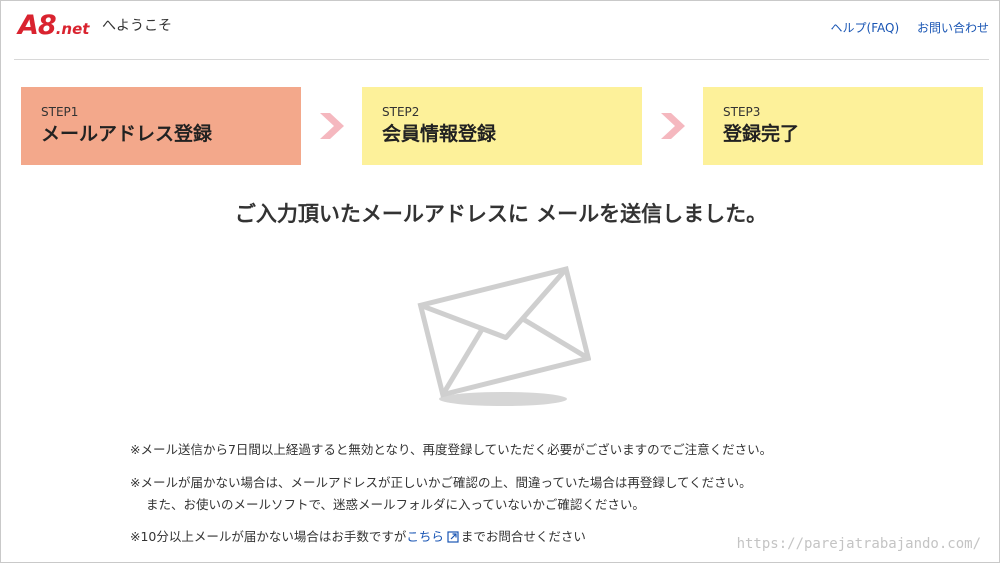 The height and width of the screenshot is (563, 1000). Describe the element at coordinates (127, 134) in the screenshot. I see `step-label: メールアドレス登録` at that location.